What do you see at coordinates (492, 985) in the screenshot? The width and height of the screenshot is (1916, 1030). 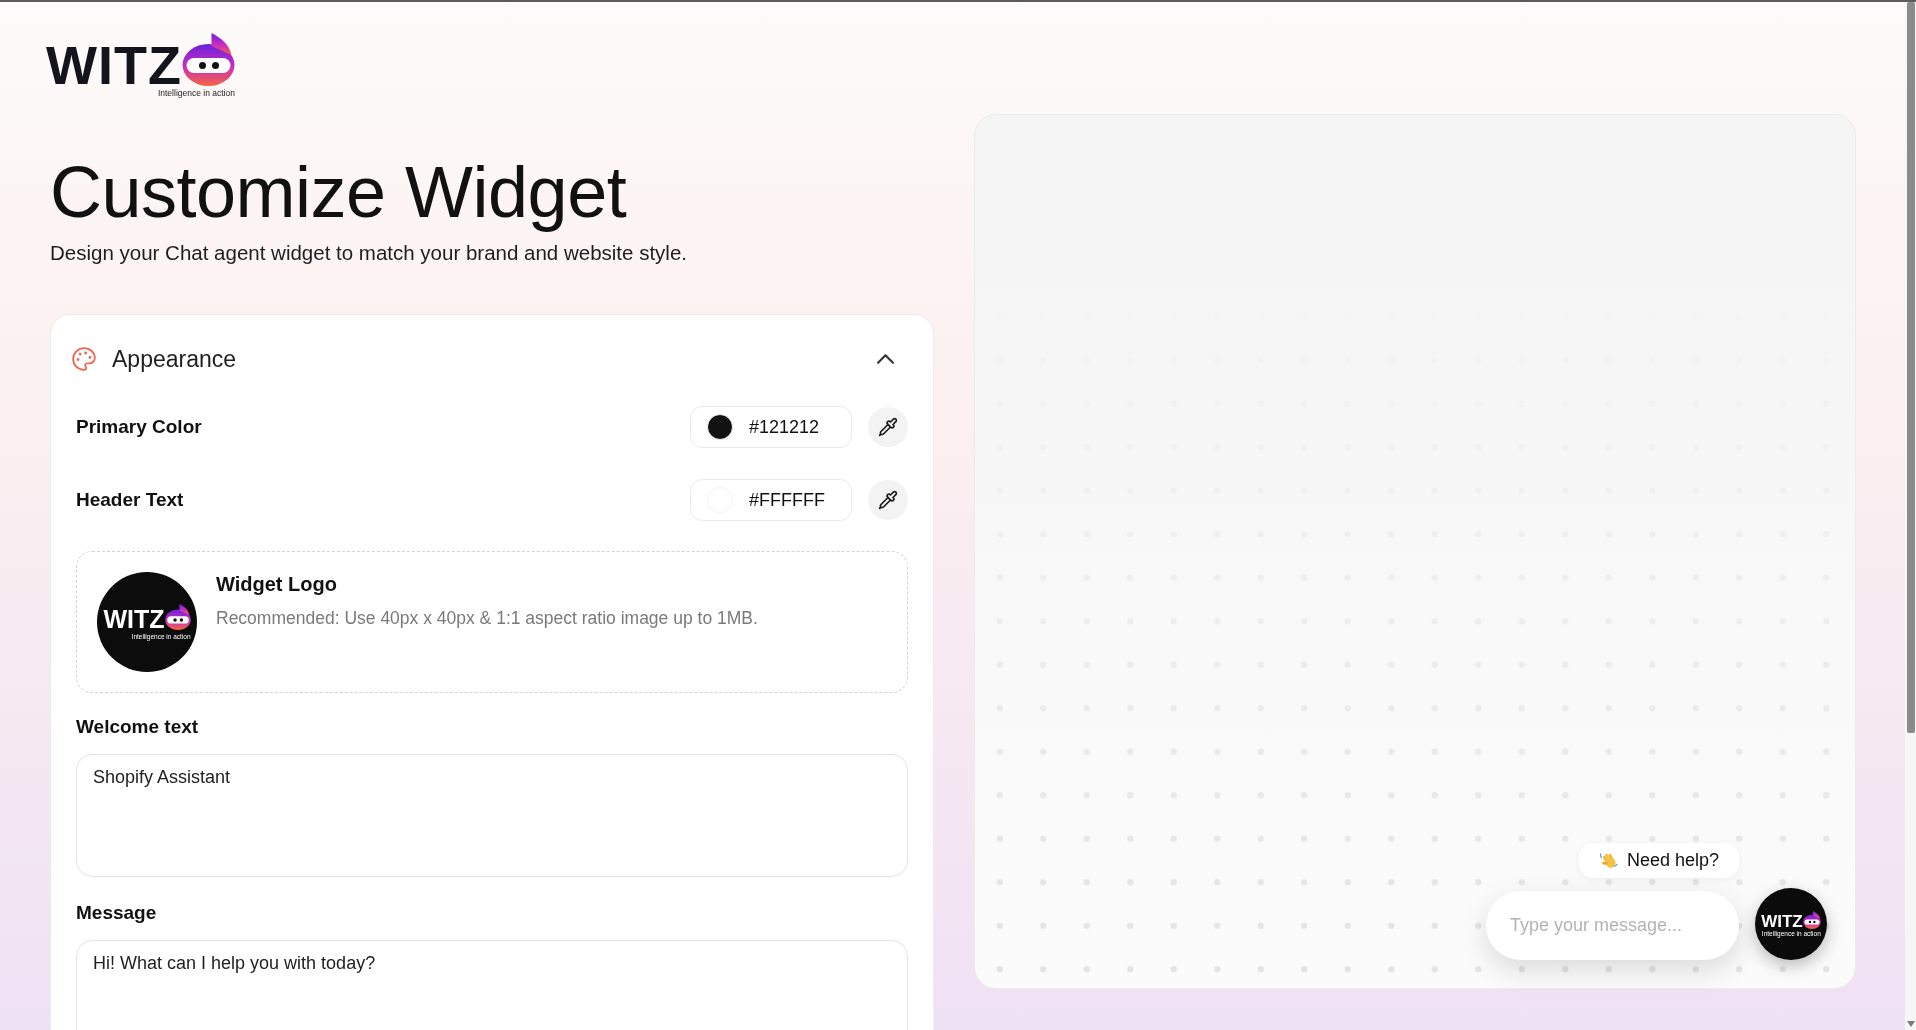 I see `text-area-field: Hi! What can I help you with today?` at bounding box center [492, 985].